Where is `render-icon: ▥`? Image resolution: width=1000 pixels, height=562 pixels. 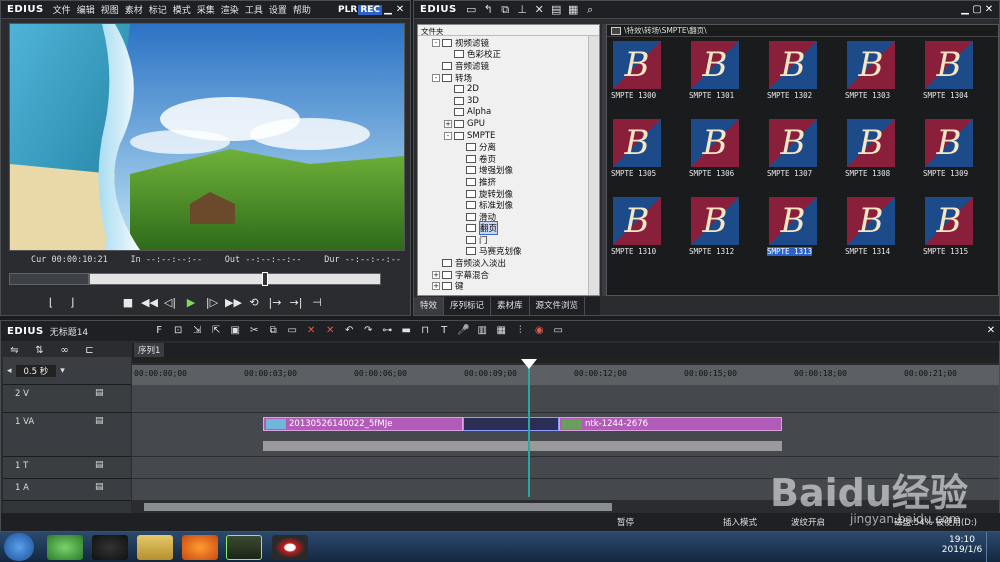
render-icon: ▥ is located at coordinates (482, 331).